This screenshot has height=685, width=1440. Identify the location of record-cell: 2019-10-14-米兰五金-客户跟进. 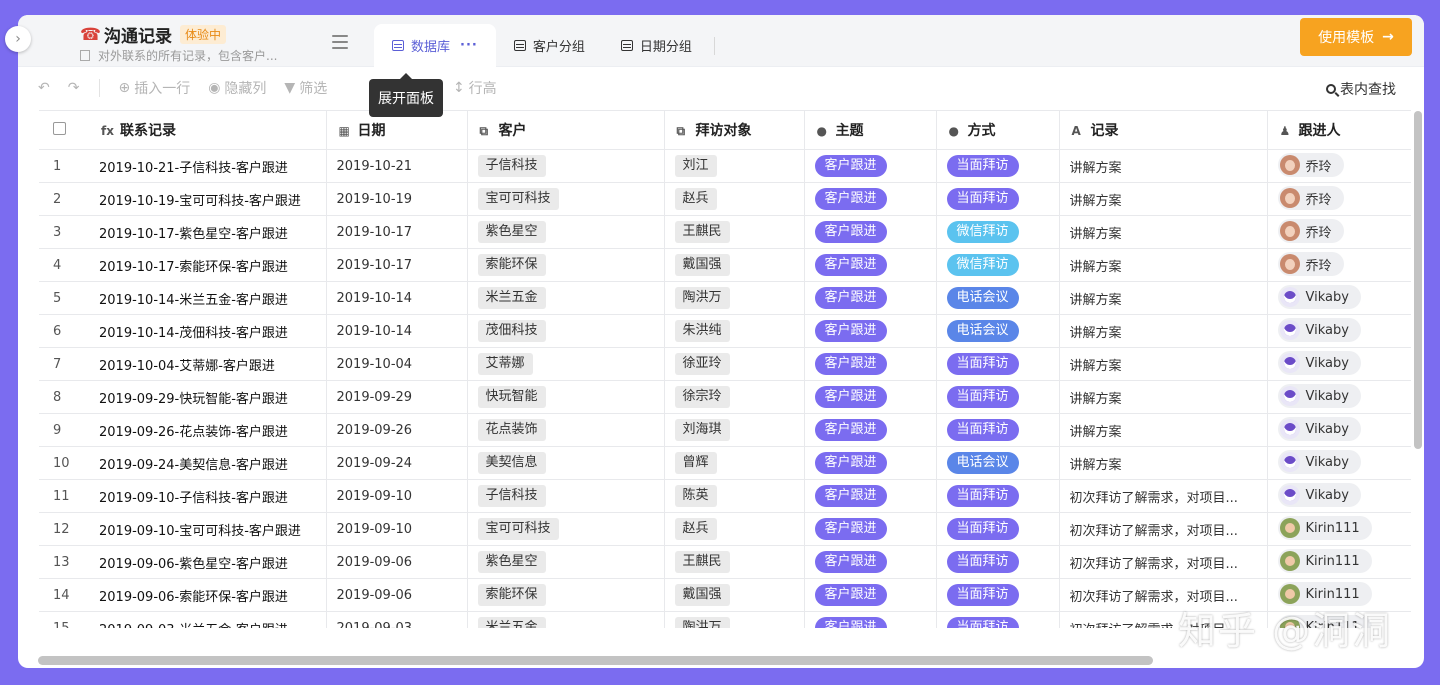
(208, 298).